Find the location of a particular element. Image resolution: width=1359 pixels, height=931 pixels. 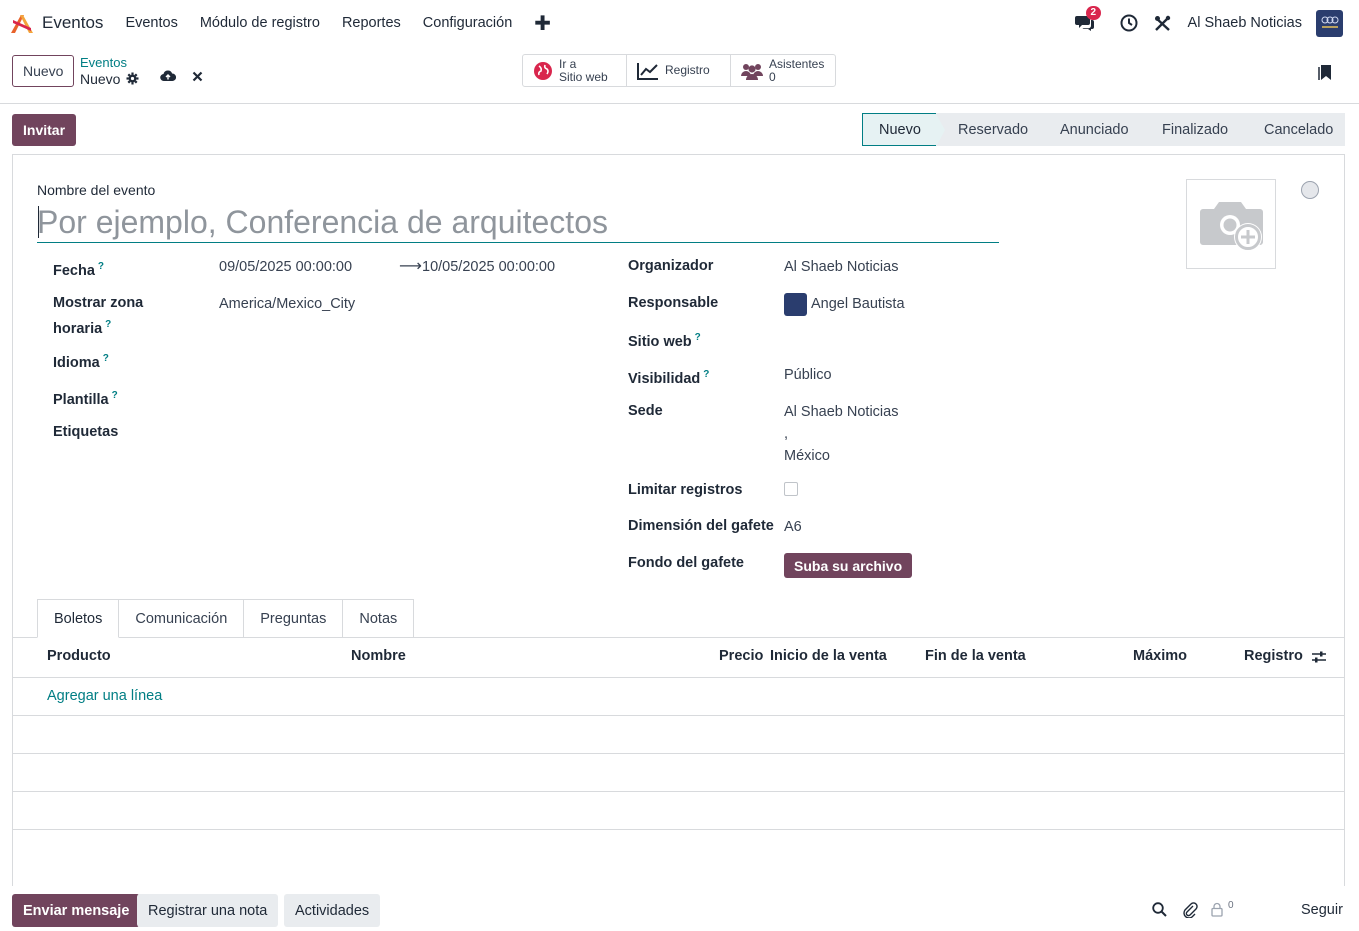

responsible-label: Responsable is located at coordinates (673, 303).